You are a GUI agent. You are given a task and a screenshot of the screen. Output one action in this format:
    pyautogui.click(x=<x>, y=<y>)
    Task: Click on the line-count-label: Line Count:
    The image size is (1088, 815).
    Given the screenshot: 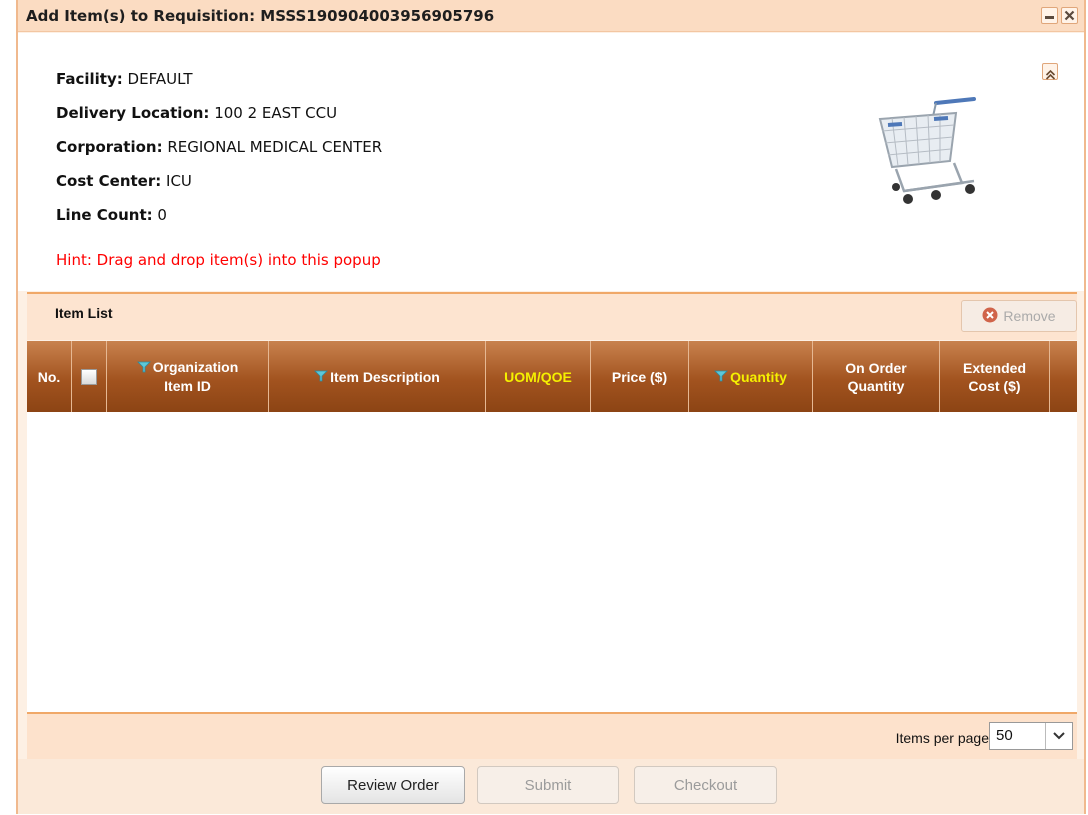 What is the action you would take?
    pyautogui.click(x=104, y=215)
    